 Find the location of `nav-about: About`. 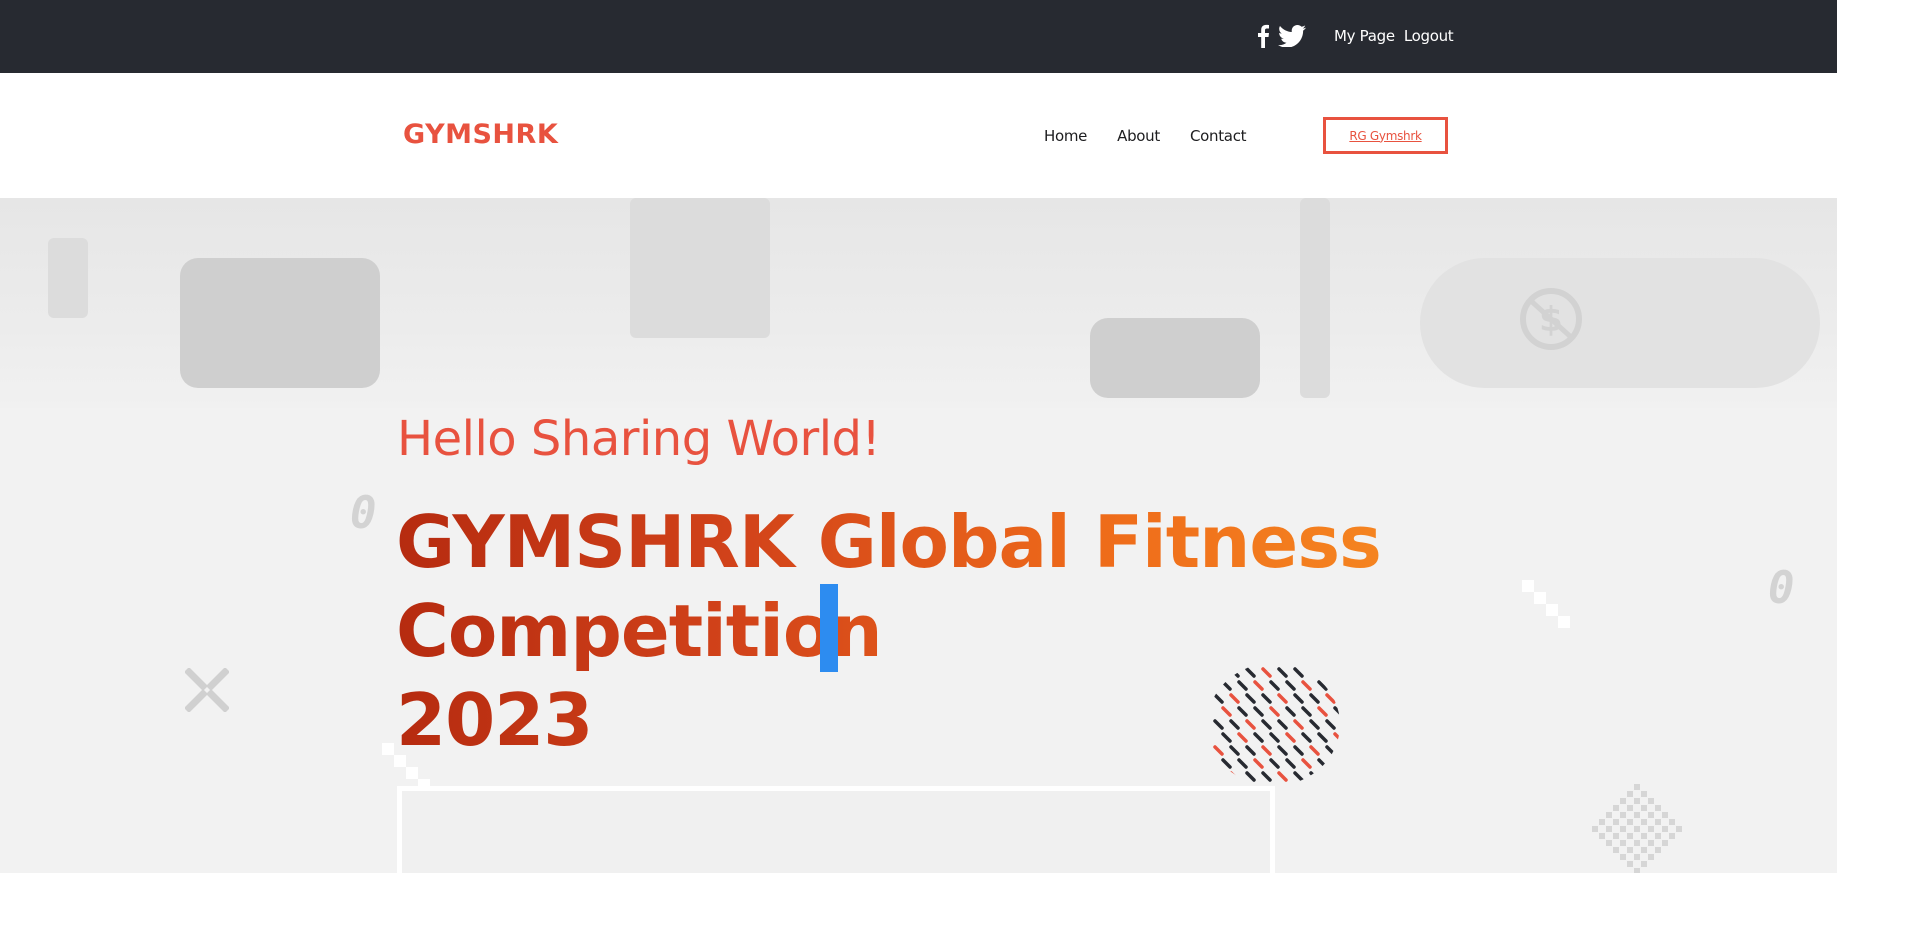

nav-about: About is located at coordinates (1138, 136).